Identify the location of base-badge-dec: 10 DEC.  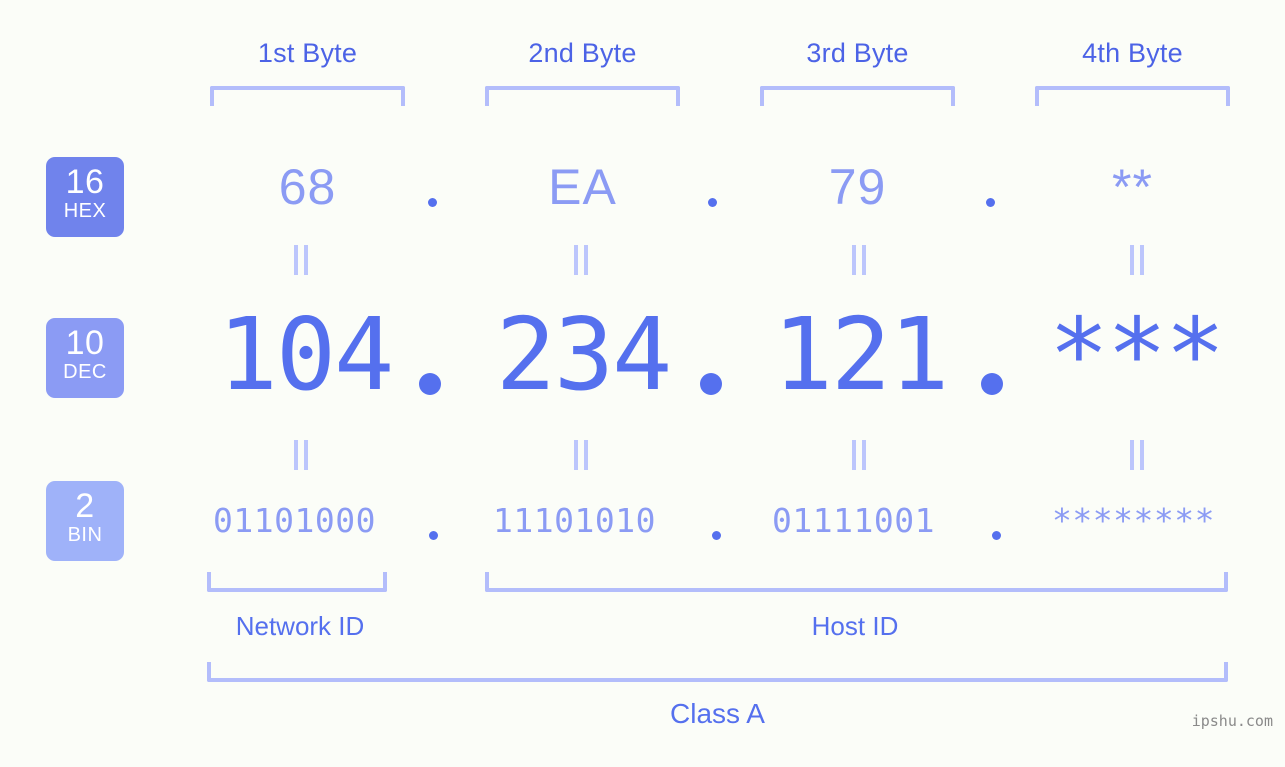
(85, 358).